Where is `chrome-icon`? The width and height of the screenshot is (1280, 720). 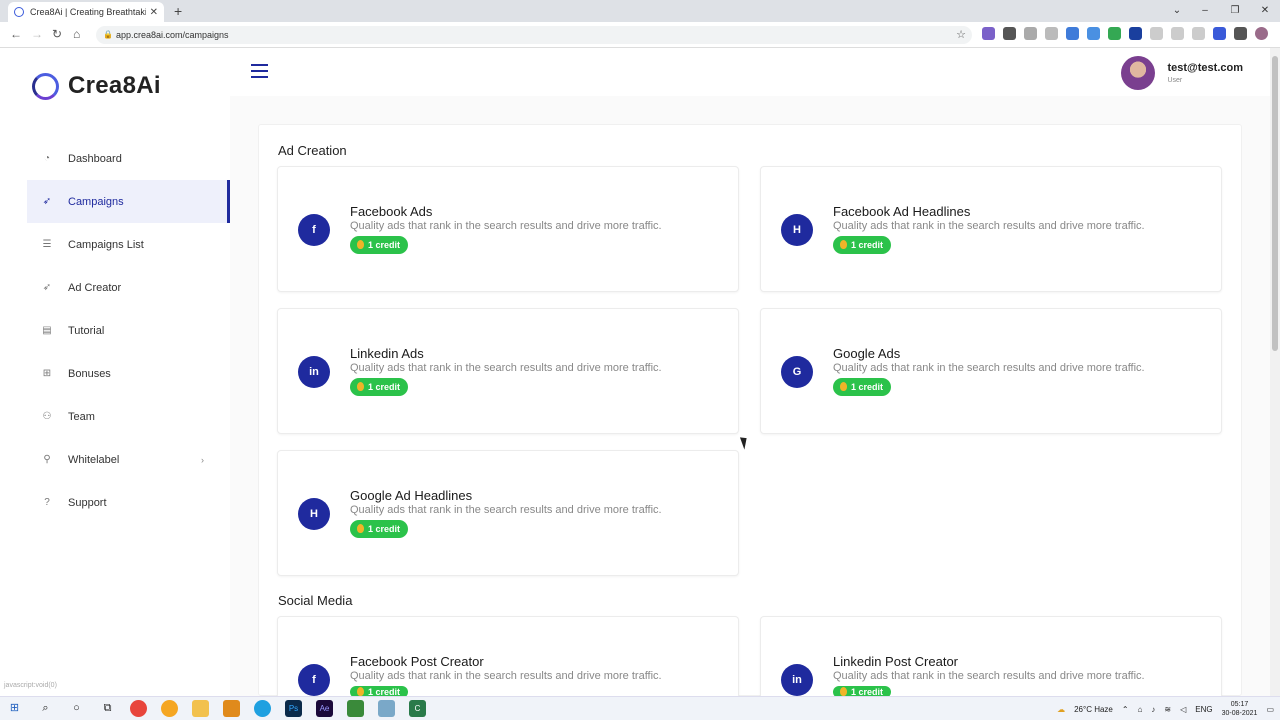
chrome-icon is located at coordinates (138, 708).